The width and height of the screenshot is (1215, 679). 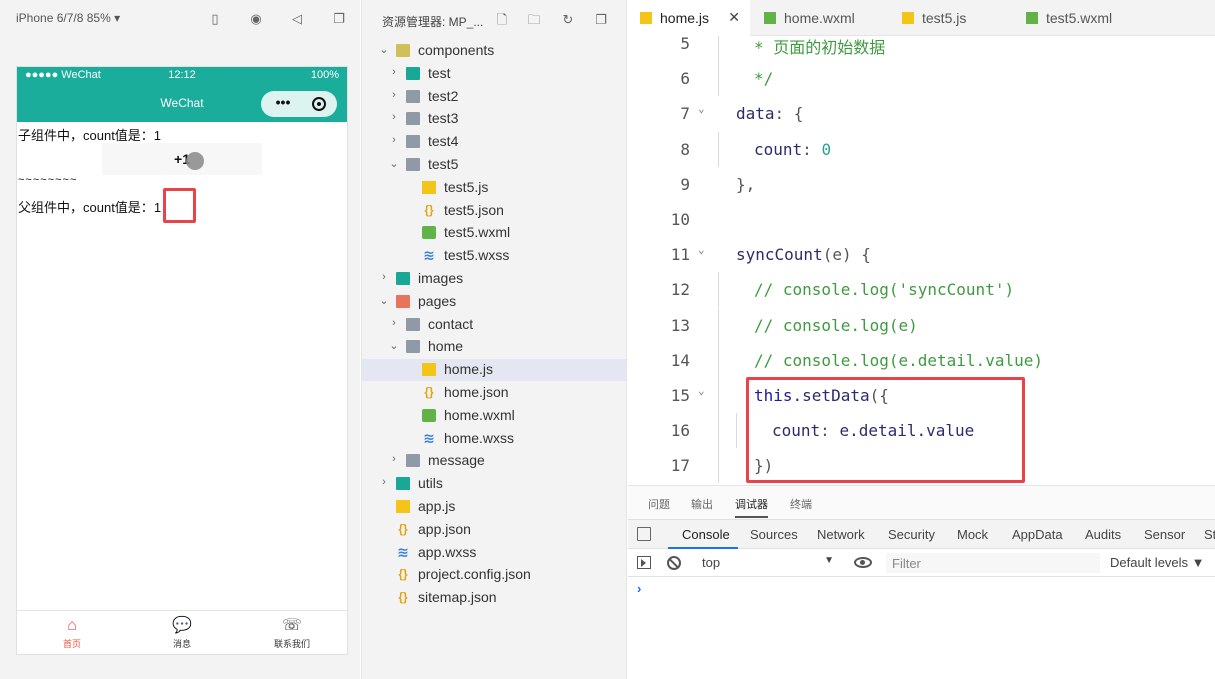 What do you see at coordinates (639, 588) in the screenshot?
I see `console-prompt: ›` at bounding box center [639, 588].